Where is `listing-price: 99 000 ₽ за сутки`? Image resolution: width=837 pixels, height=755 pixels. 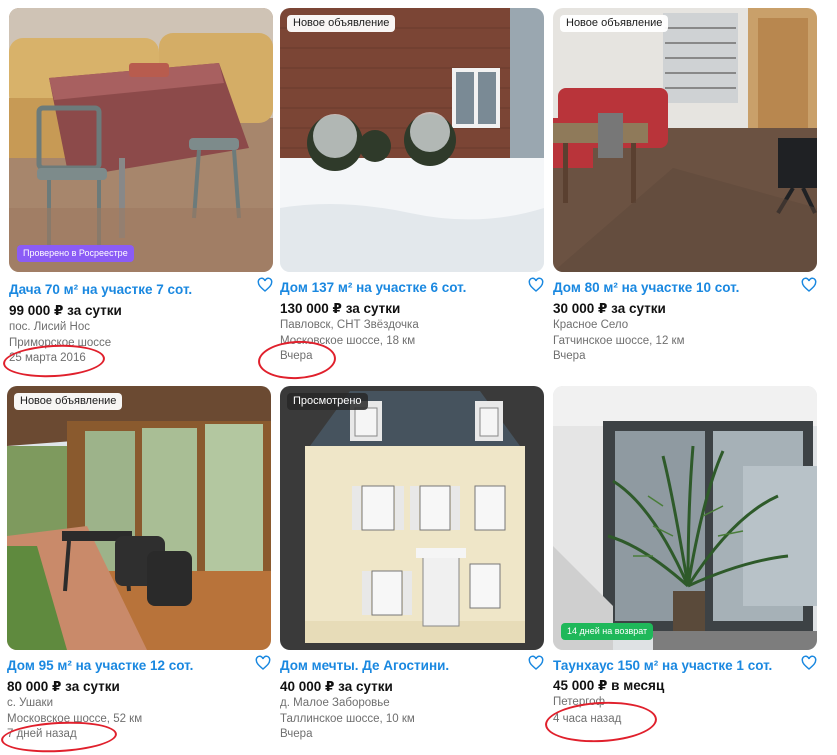 listing-price: 99 000 ₽ за сутки is located at coordinates (65, 310).